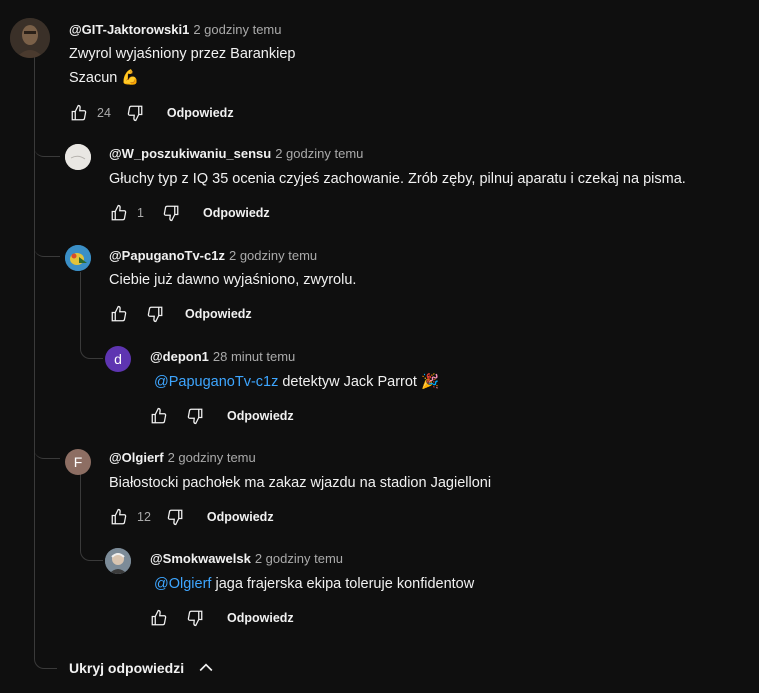  What do you see at coordinates (182, 584) in the screenshot?
I see `mention-link: @Olgierf` at bounding box center [182, 584].